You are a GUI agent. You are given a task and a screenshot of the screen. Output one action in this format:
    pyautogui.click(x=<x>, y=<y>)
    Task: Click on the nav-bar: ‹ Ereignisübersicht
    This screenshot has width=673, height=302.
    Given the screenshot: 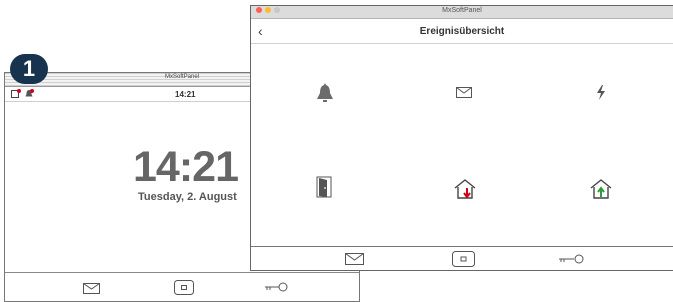 What is the action you would take?
    pyautogui.click(x=462, y=31)
    